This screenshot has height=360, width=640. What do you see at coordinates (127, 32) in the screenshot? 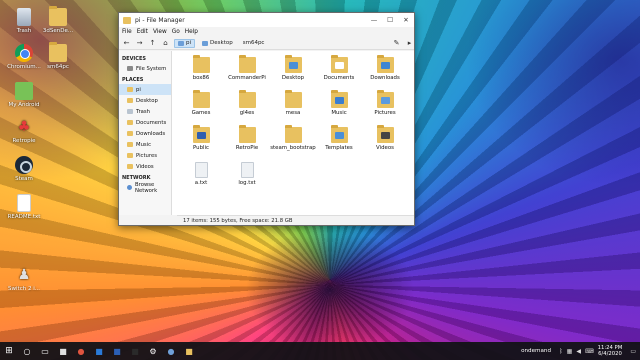
I see `menu-file: File` at bounding box center [127, 32].